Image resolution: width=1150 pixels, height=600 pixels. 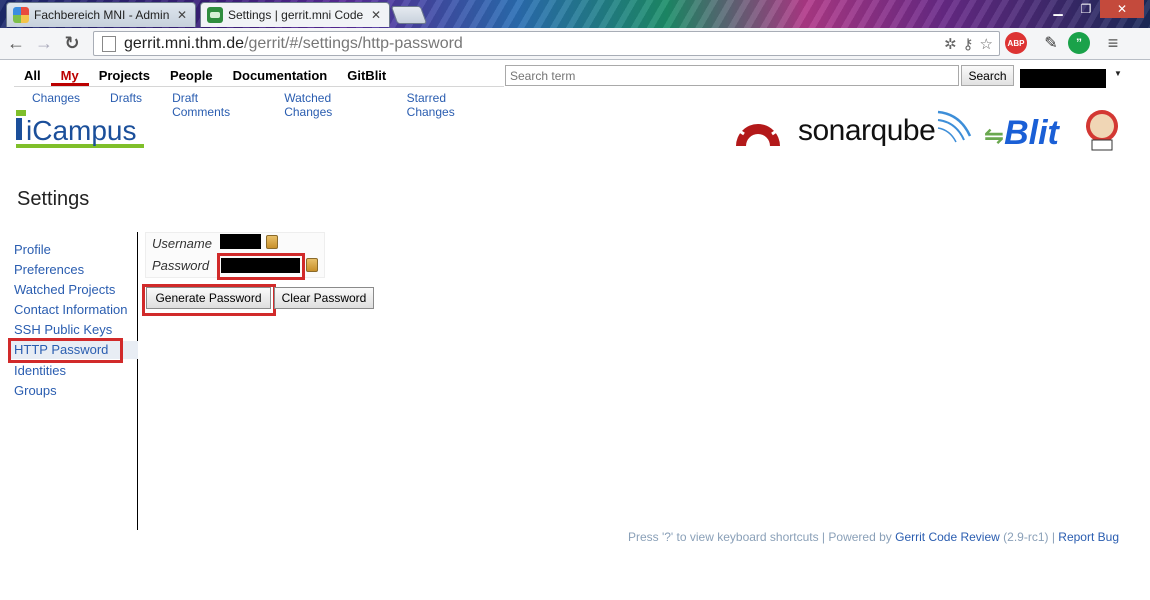 What do you see at coordinates (312, 265) in the screenshot?
I see `copy-password-icon` at bounding box center [312, 265].